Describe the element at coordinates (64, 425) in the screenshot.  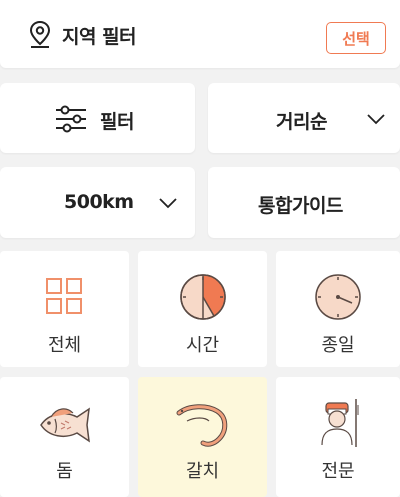
I see `fish-icon` at that location.